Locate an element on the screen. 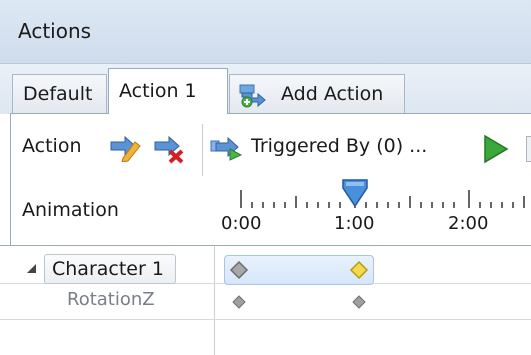  track-divider is located at coordinates (214, 300).